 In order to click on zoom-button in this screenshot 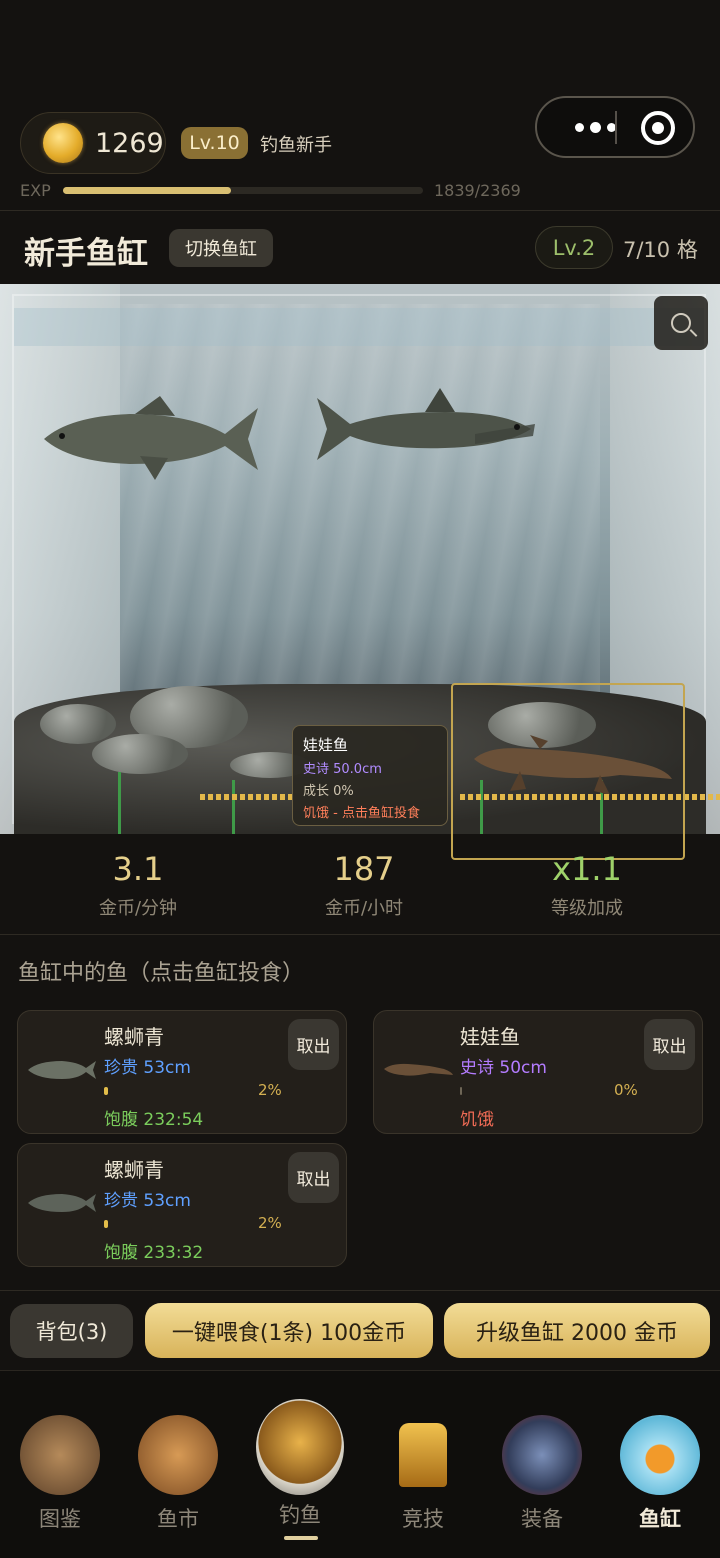, I will do `click(681, 323)`.